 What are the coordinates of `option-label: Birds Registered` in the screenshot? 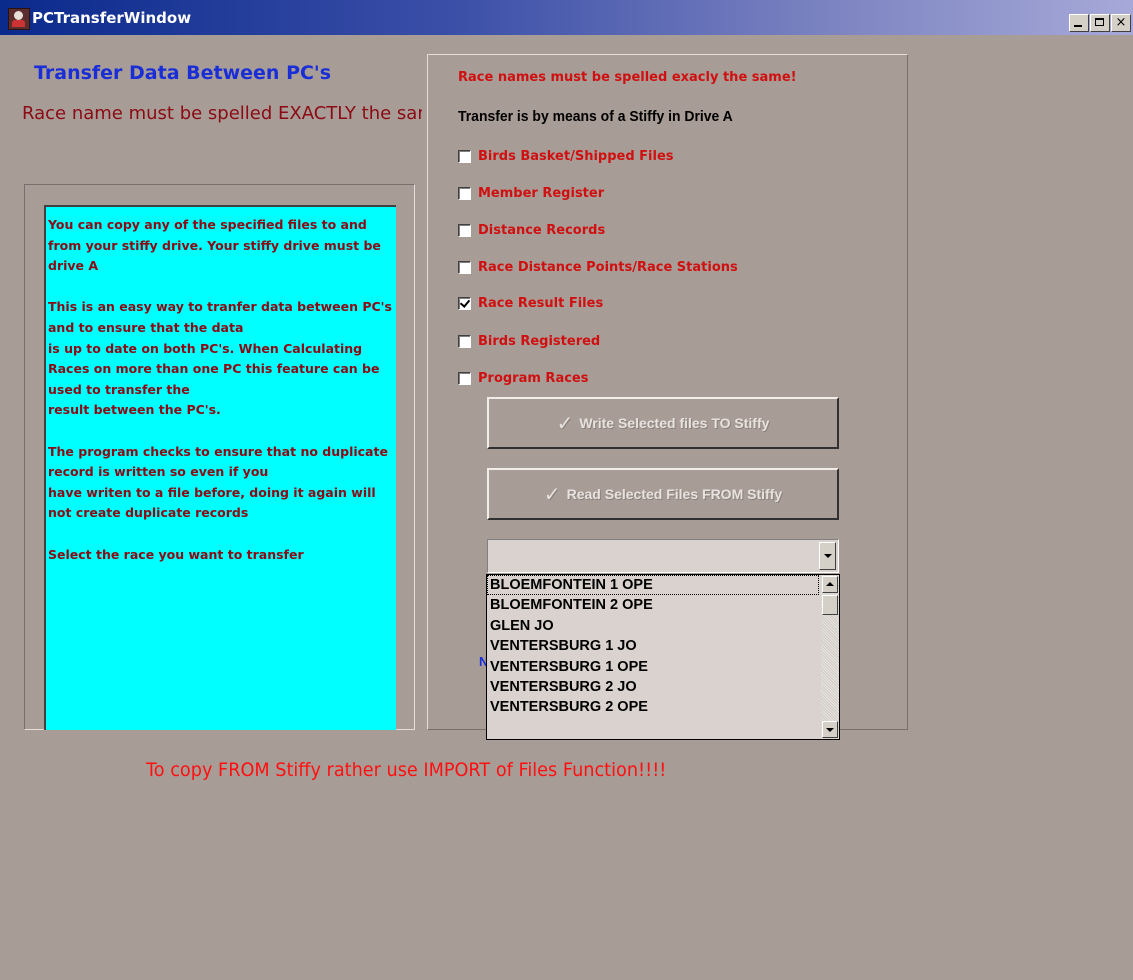 It's located at (539, 341).